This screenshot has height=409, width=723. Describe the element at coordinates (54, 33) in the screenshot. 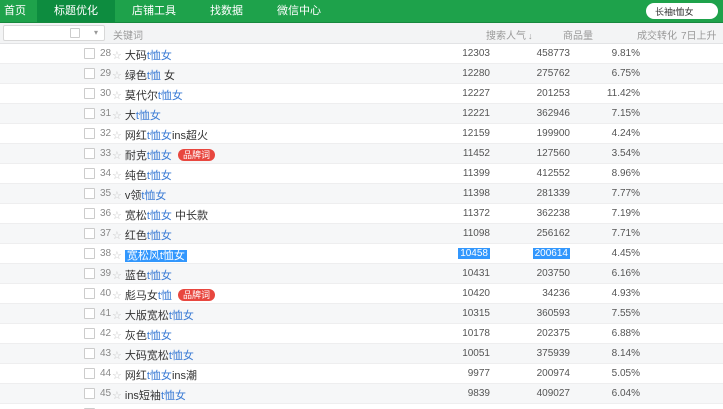

I see `select-all-dropdown: ▾` at that location.